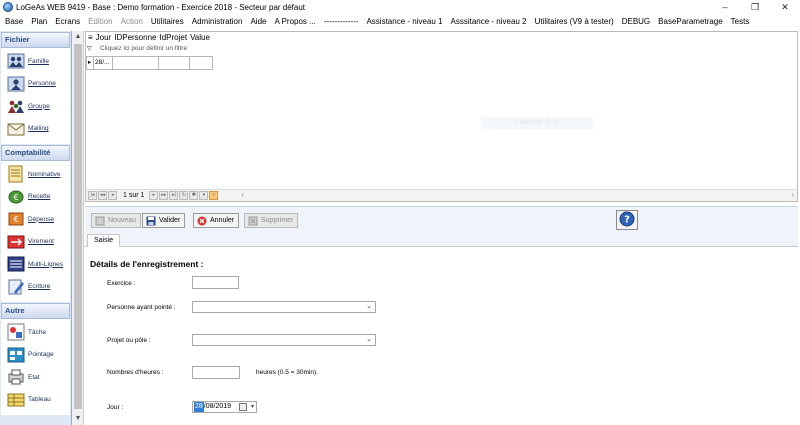  What do you see at coordinates (217, 21) in the screenshot?
I see `menu-administration: Administration` at bounding box center [217, 21].